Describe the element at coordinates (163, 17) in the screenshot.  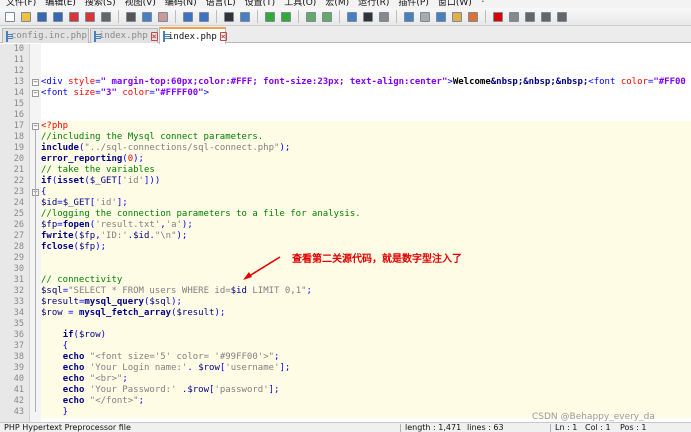
I see `paste-icon` at that location.